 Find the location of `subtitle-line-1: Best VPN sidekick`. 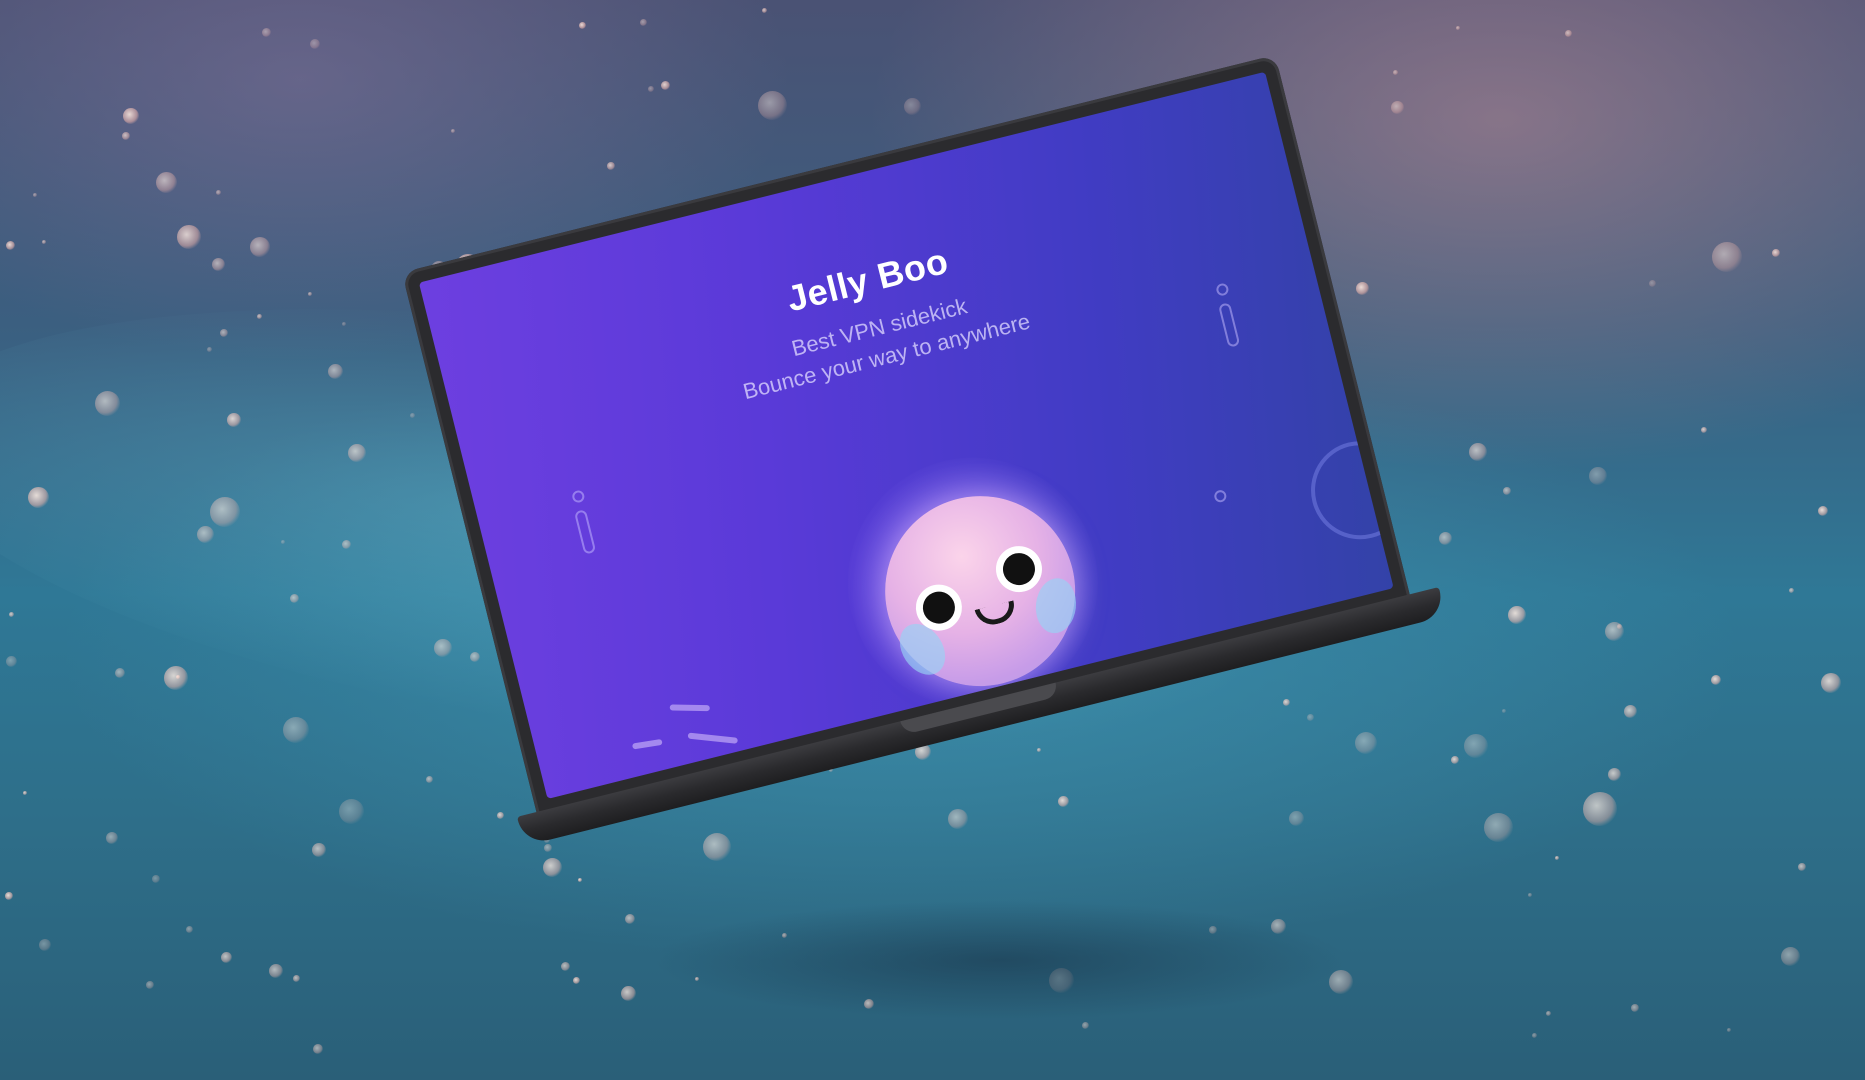

subtitle-line-1: Best VPN sidekick is located at coordinates (879, 327).